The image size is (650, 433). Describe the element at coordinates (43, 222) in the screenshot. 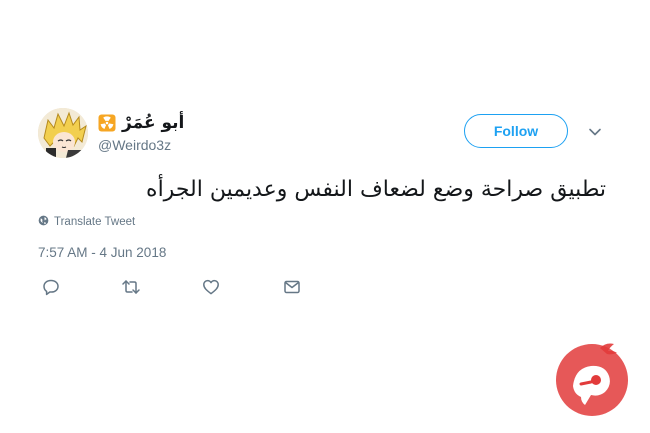

I see `globe-icon` at that location.